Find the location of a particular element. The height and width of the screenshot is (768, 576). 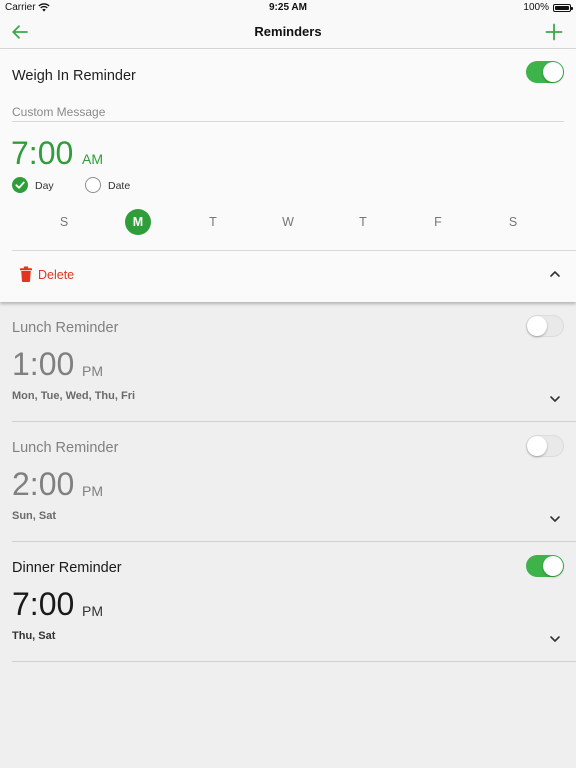

divider is located at coordinates (294, 250).